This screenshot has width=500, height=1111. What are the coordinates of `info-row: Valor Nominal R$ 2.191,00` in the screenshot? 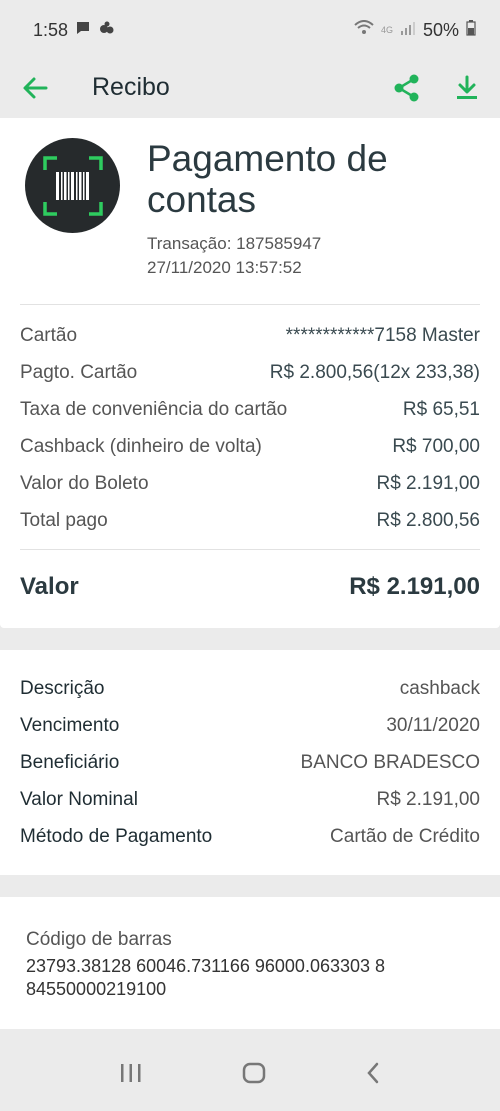 It's located at (250, 799).